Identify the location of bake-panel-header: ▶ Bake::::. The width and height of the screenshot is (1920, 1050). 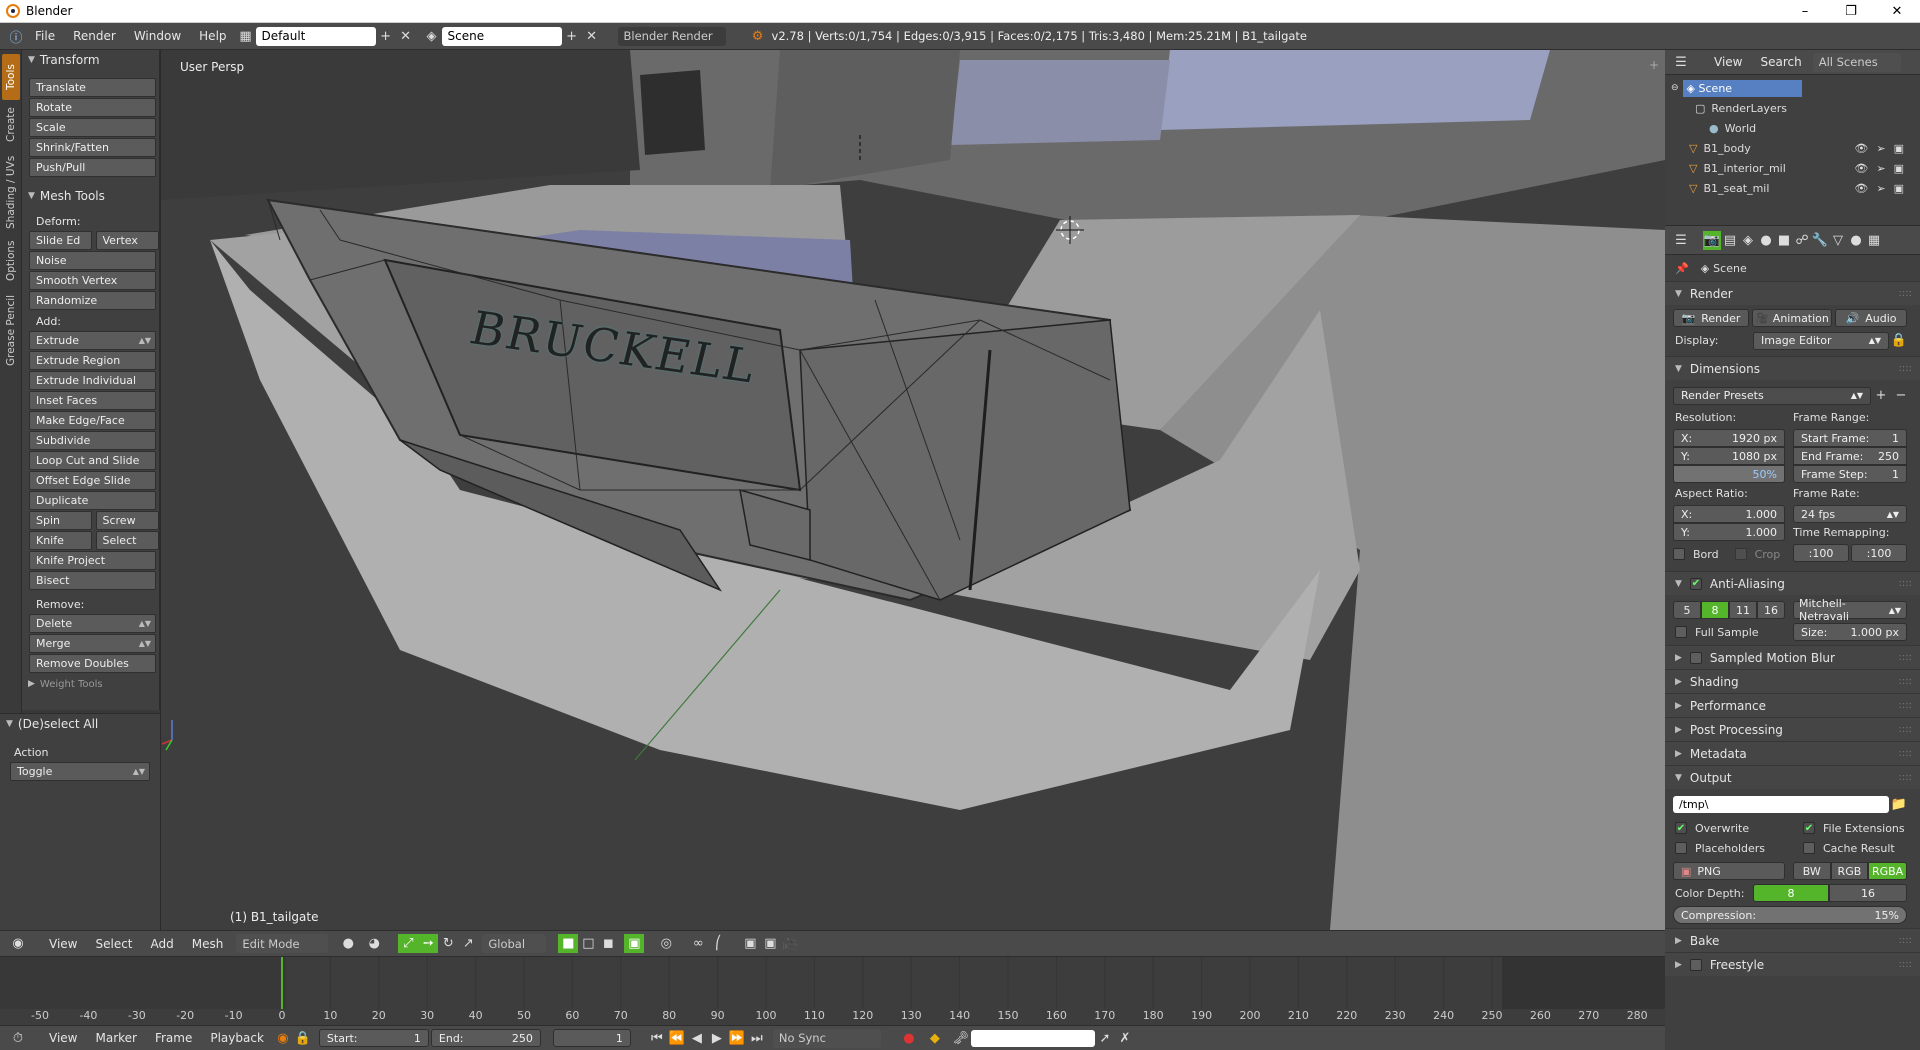
(1792, 940).